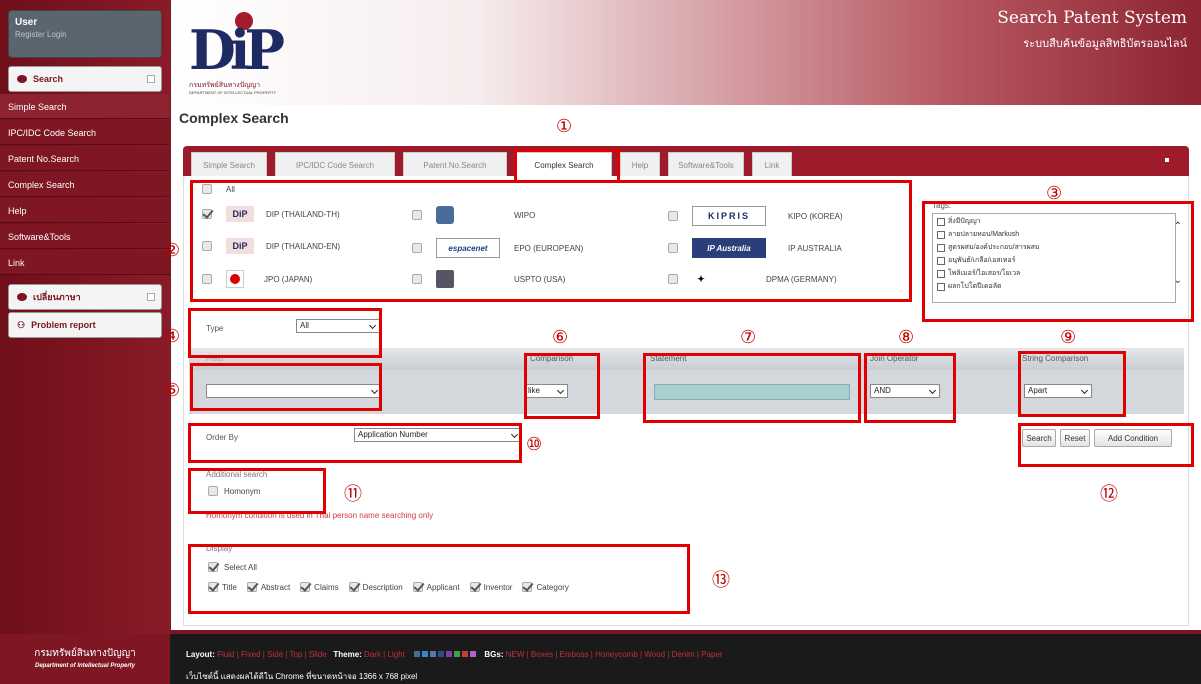 The width and height of the screenshot is (1201, 684). What do you see at coordinates (1058, 391) in the screenshot?
I see `string-comparison-select: Apart` at bounding box center [1058, 391].